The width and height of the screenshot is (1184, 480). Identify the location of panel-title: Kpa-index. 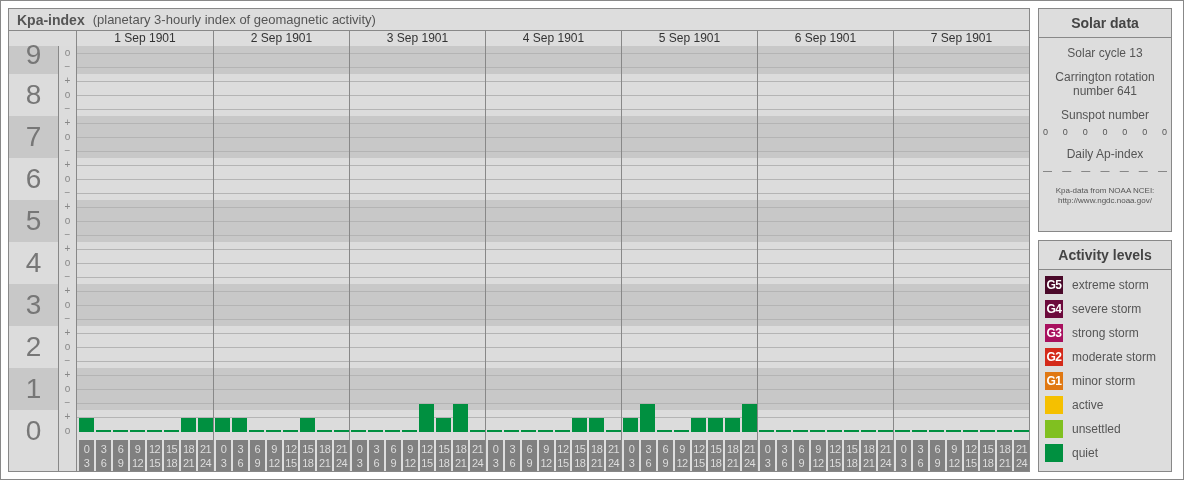
(51, 19).